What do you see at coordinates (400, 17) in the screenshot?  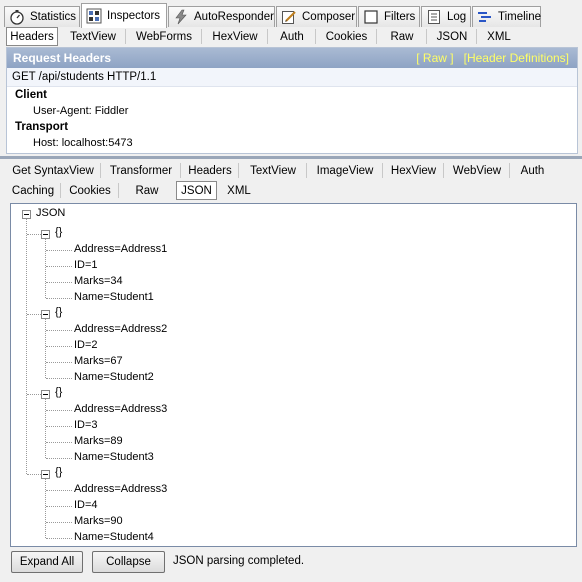 I see `tab-label: Filters` at bounding box center [400, 17].